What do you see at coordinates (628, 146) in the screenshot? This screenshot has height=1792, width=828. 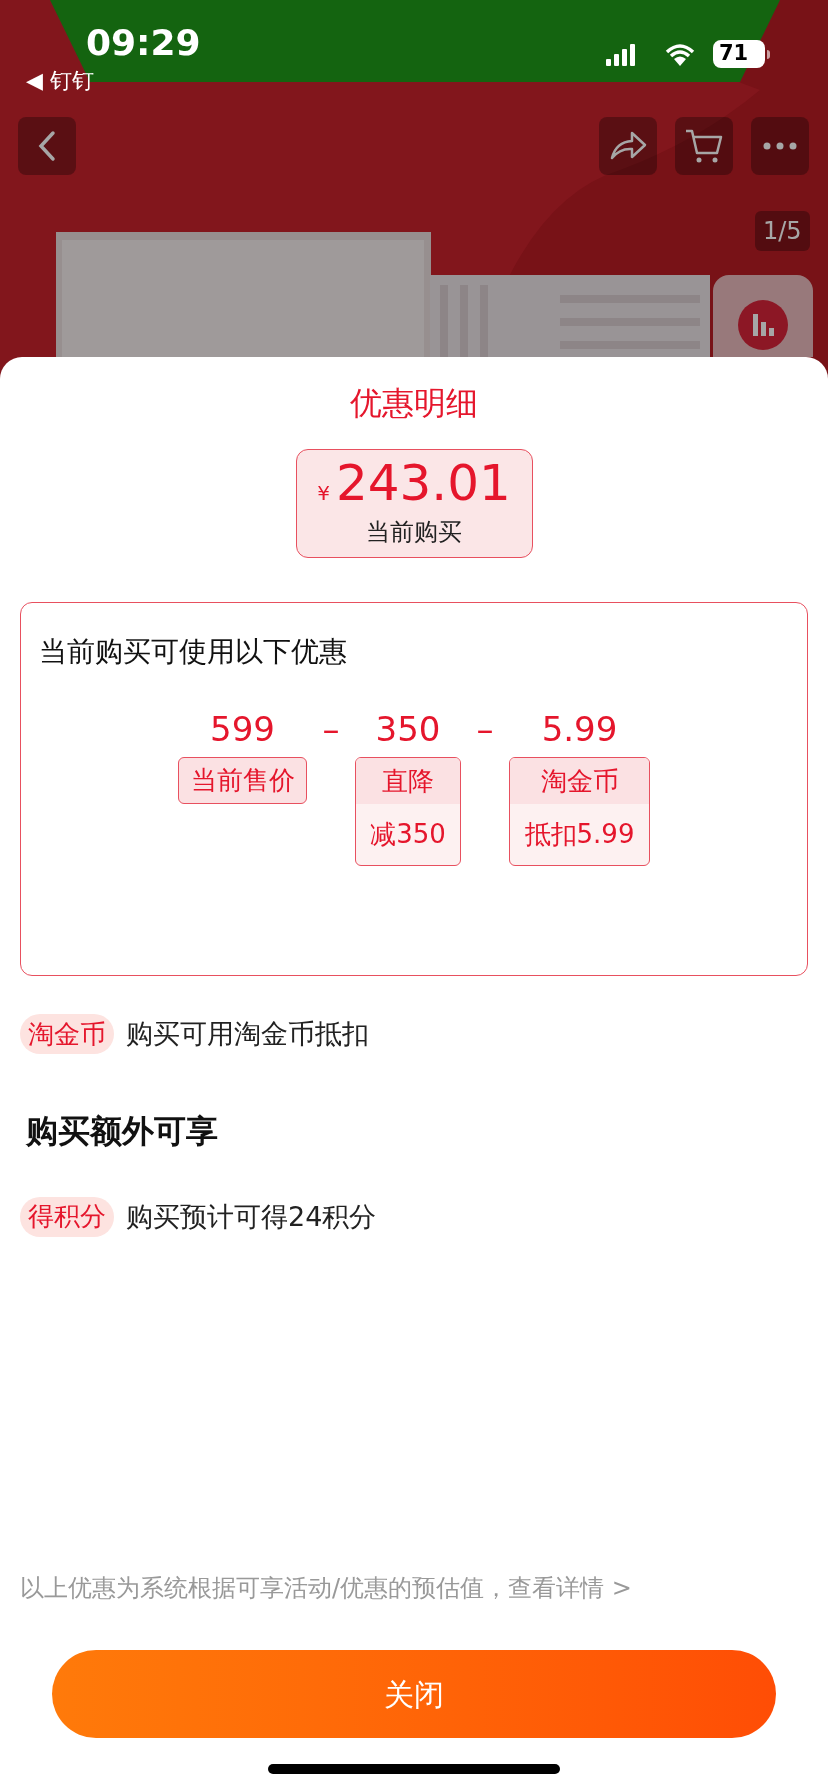 I see `share-arrow-icon` at bounding box center [628, 146].